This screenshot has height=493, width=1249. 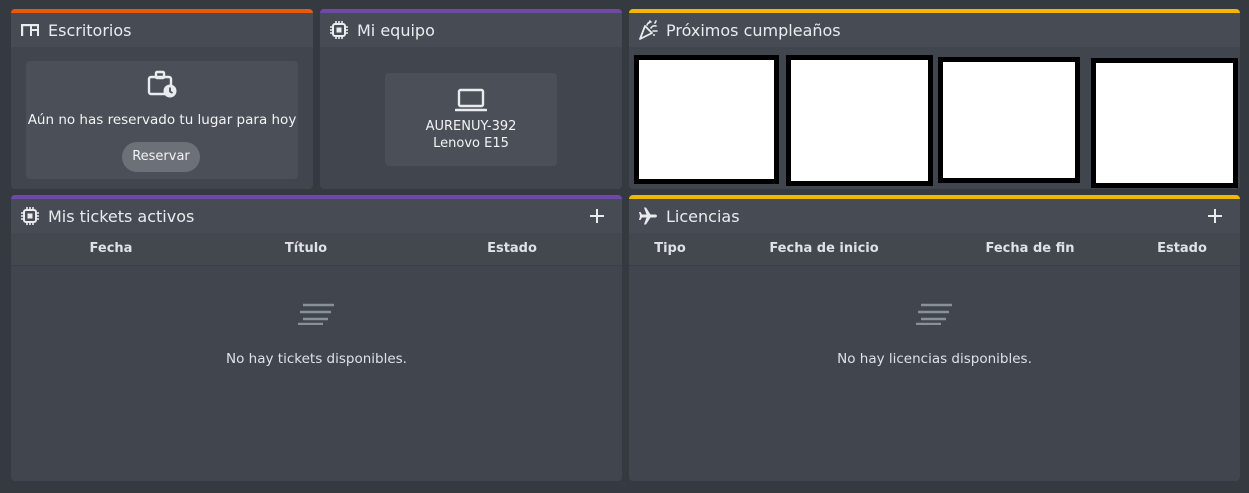 I want to click on escritorios-title: Escritorios, so click(x=90, y=30).